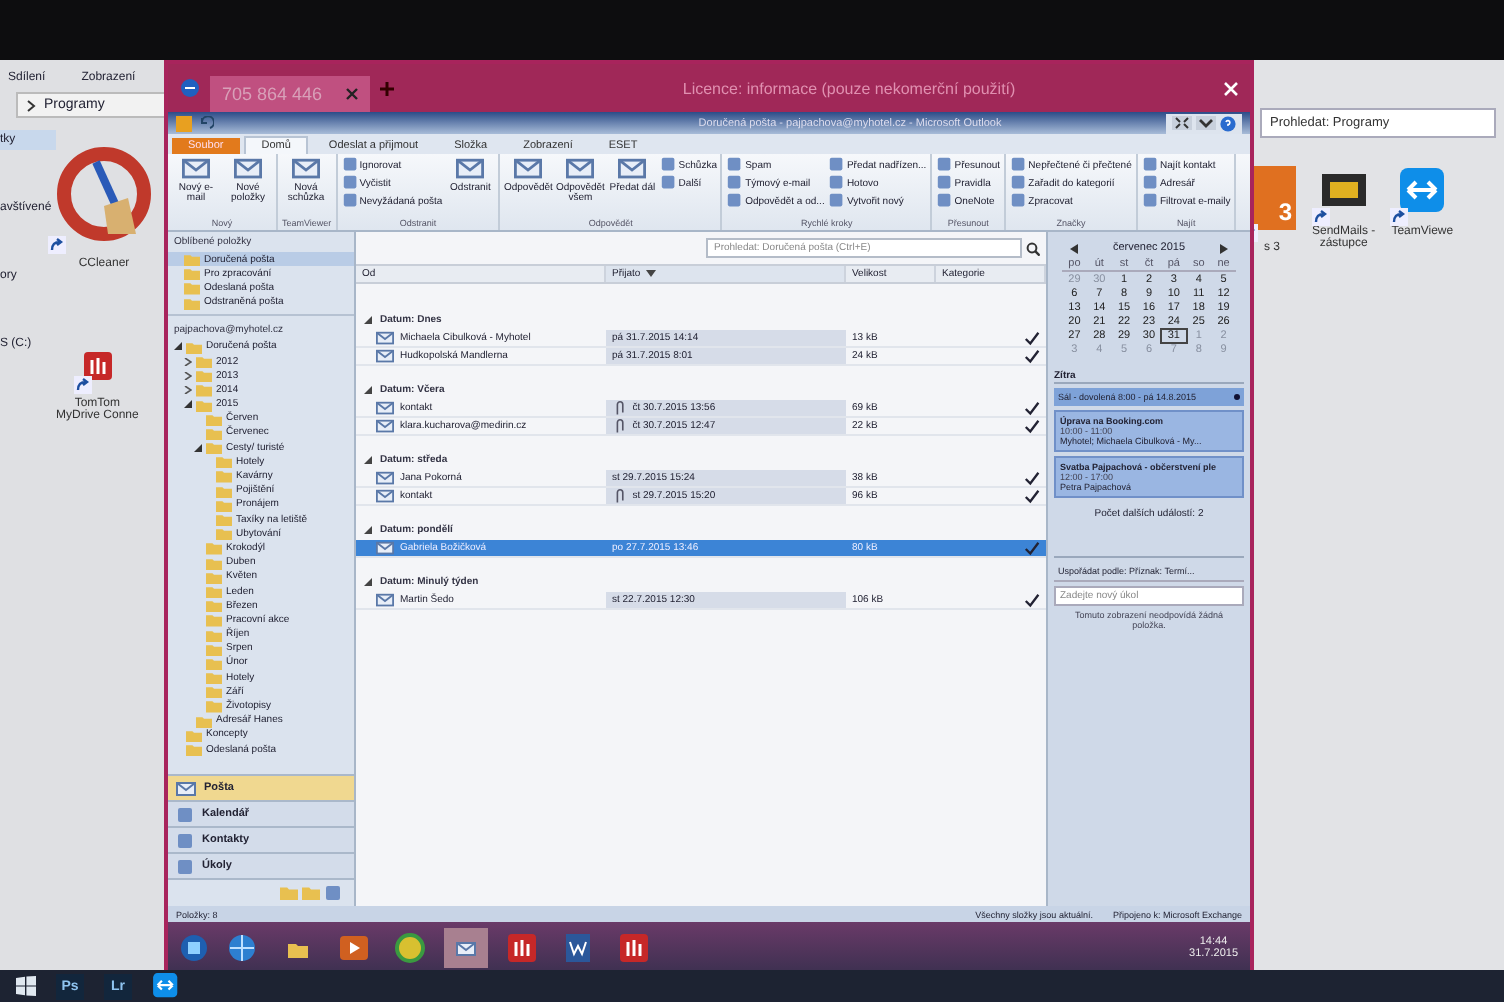  What do you see at coordinates (387, 88) in the screenshot?
I see `add-tab-icon` at bounding box center [387, 88].